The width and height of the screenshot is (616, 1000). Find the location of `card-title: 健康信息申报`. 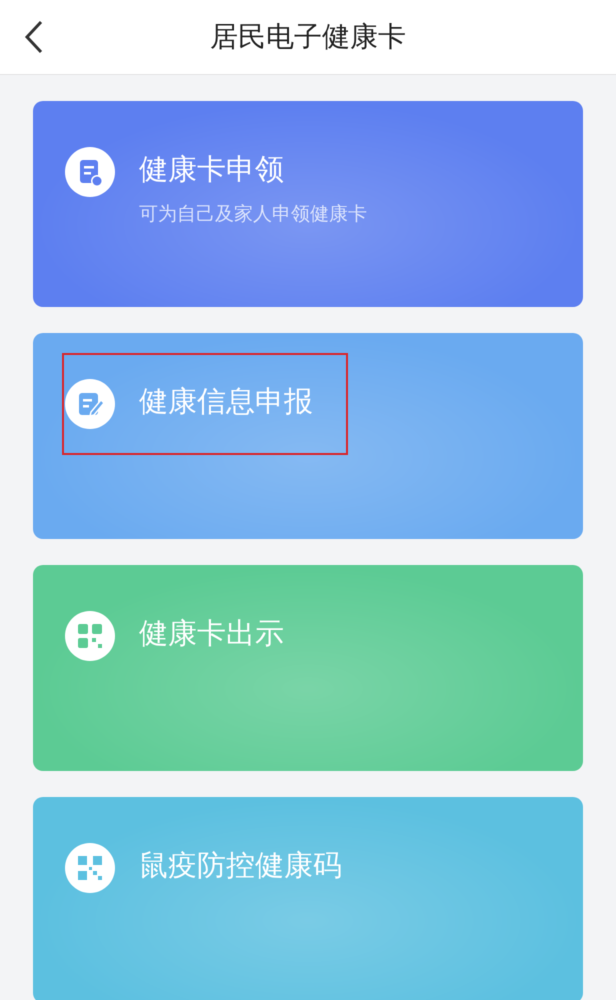

card-title: 健康信息申报 is located at coordinates (226, 401).